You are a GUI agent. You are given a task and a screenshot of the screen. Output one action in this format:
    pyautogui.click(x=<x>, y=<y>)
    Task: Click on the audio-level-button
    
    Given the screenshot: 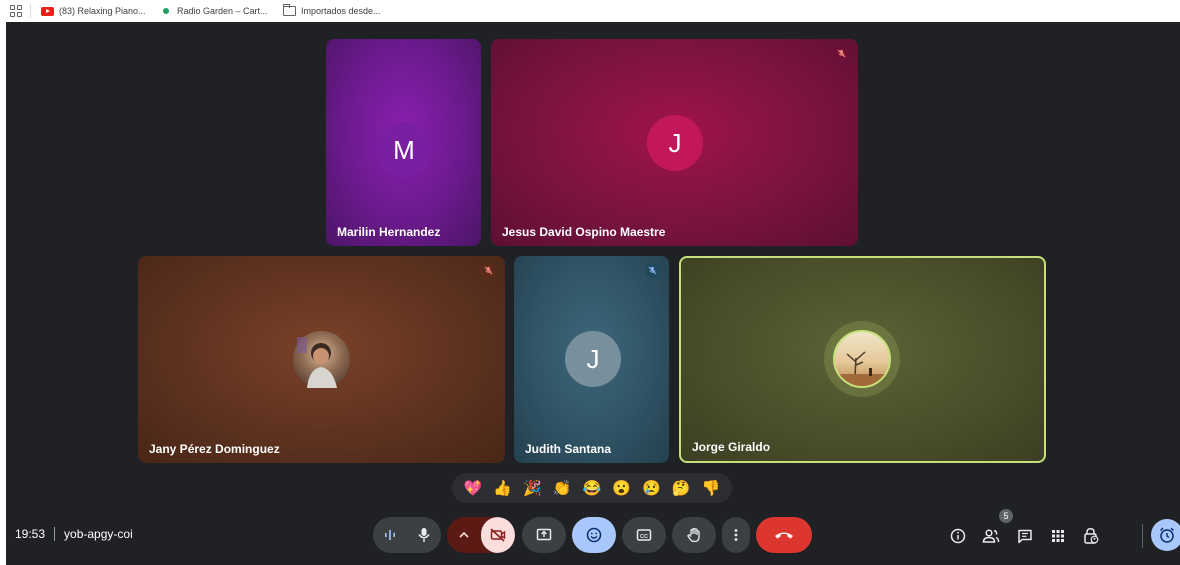 What is the action you would take?
    pyautogui.click(x=390, y=535)
    